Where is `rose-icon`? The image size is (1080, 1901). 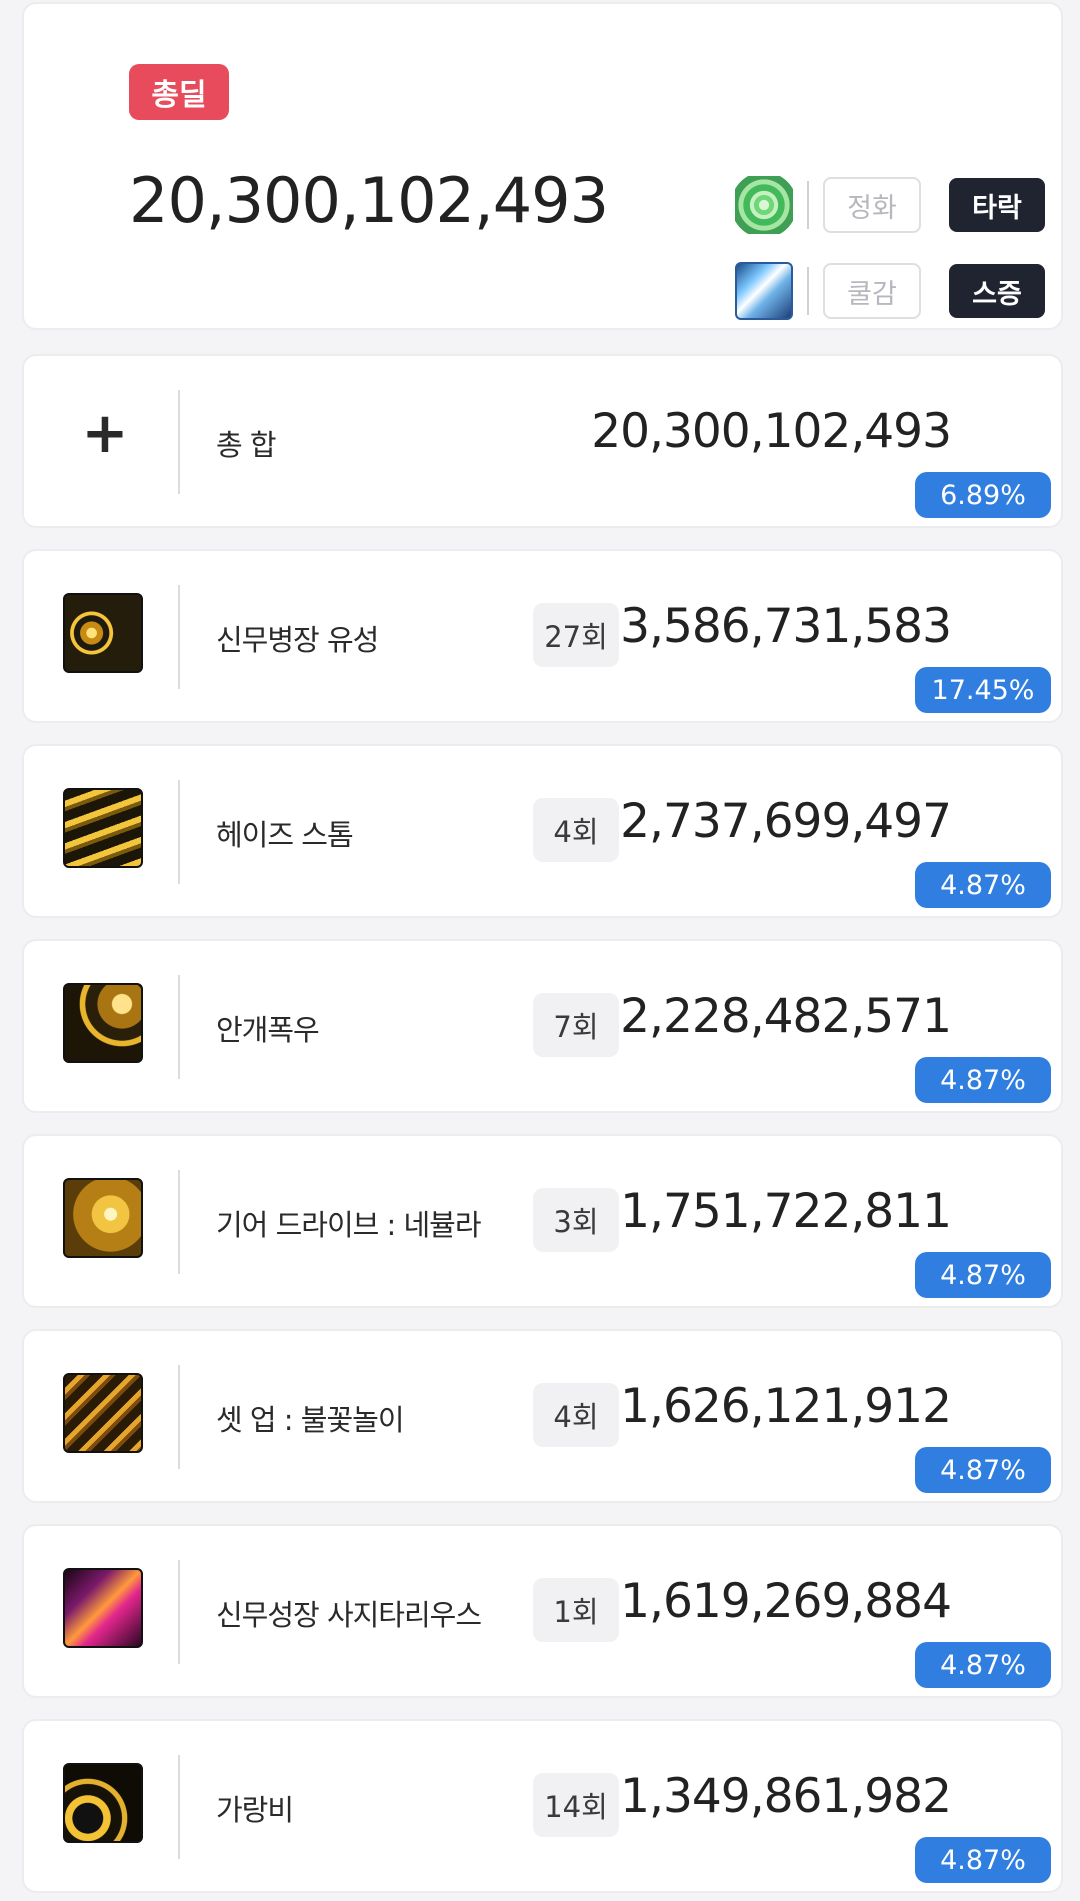 rose-icon is located at coordinates (764, 205).